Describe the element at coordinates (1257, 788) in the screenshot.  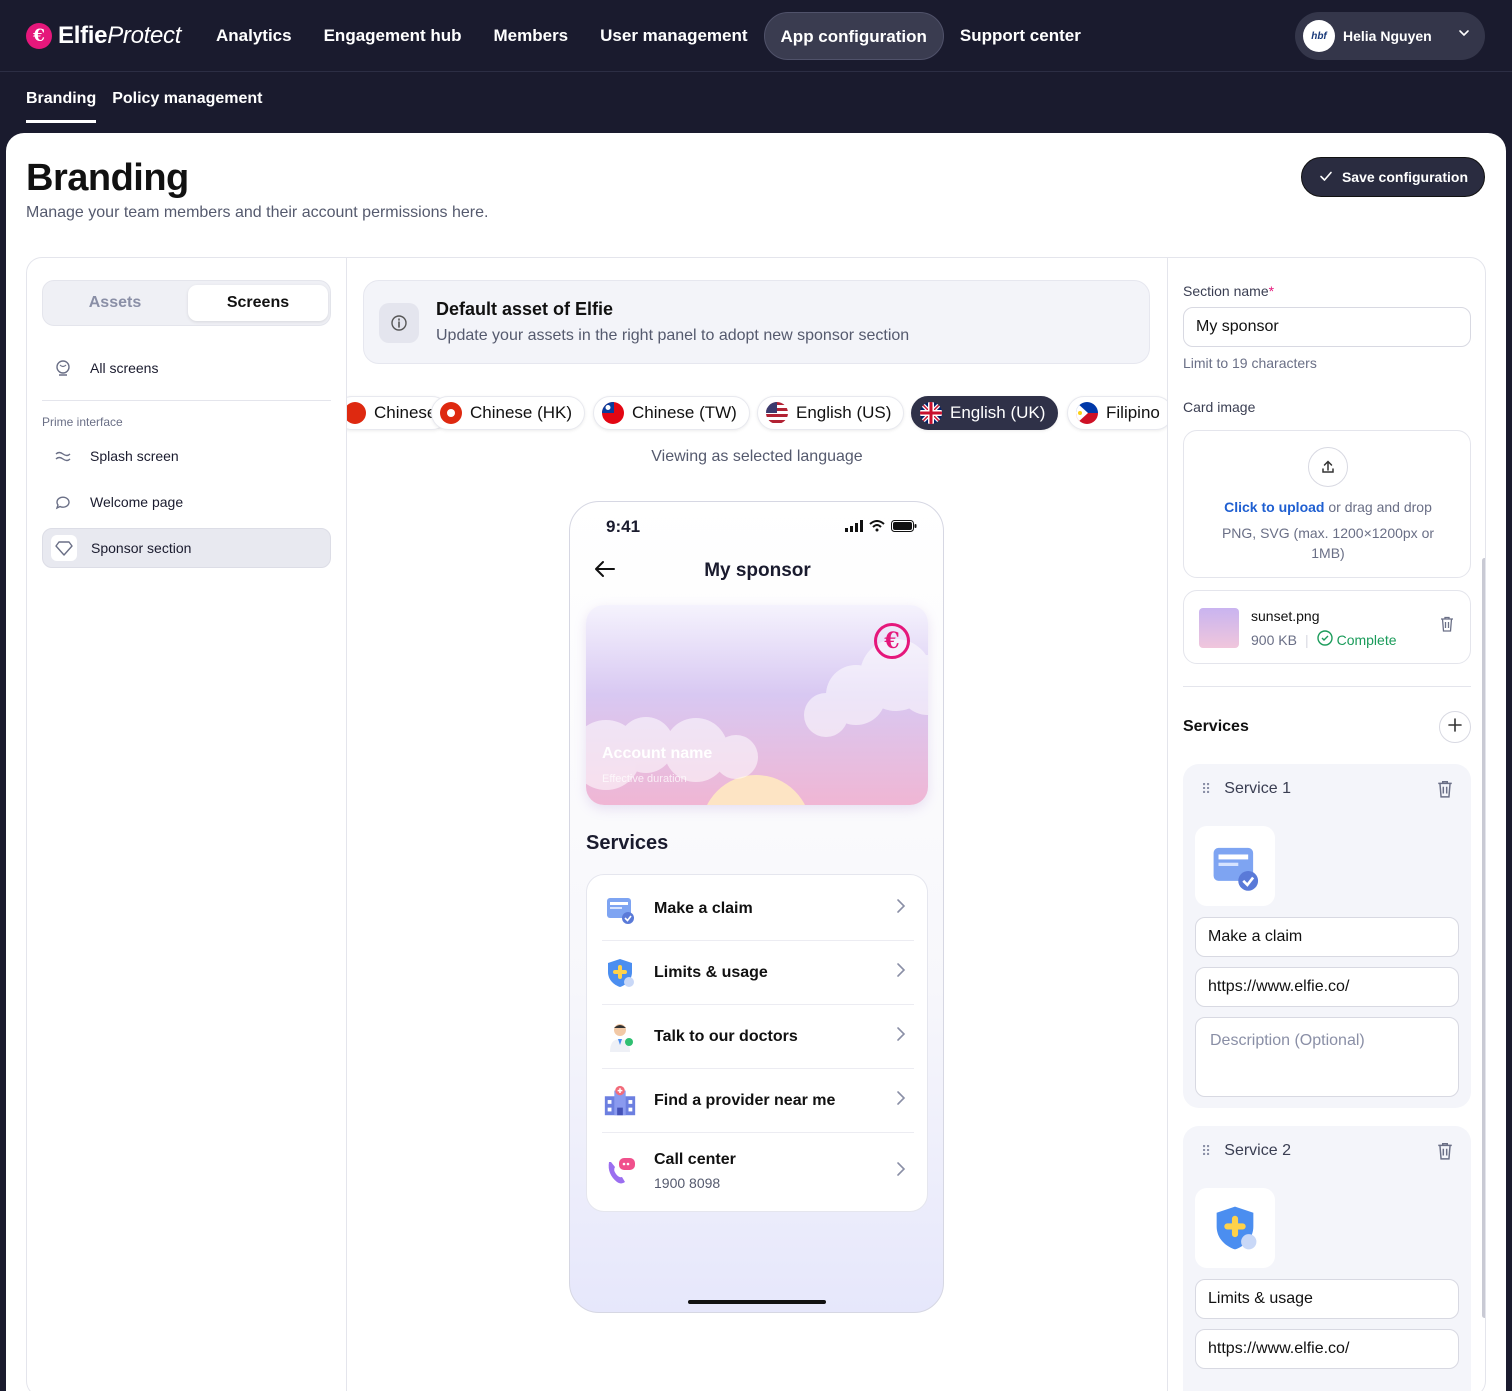
I see `service-title: Service 1` at that location.